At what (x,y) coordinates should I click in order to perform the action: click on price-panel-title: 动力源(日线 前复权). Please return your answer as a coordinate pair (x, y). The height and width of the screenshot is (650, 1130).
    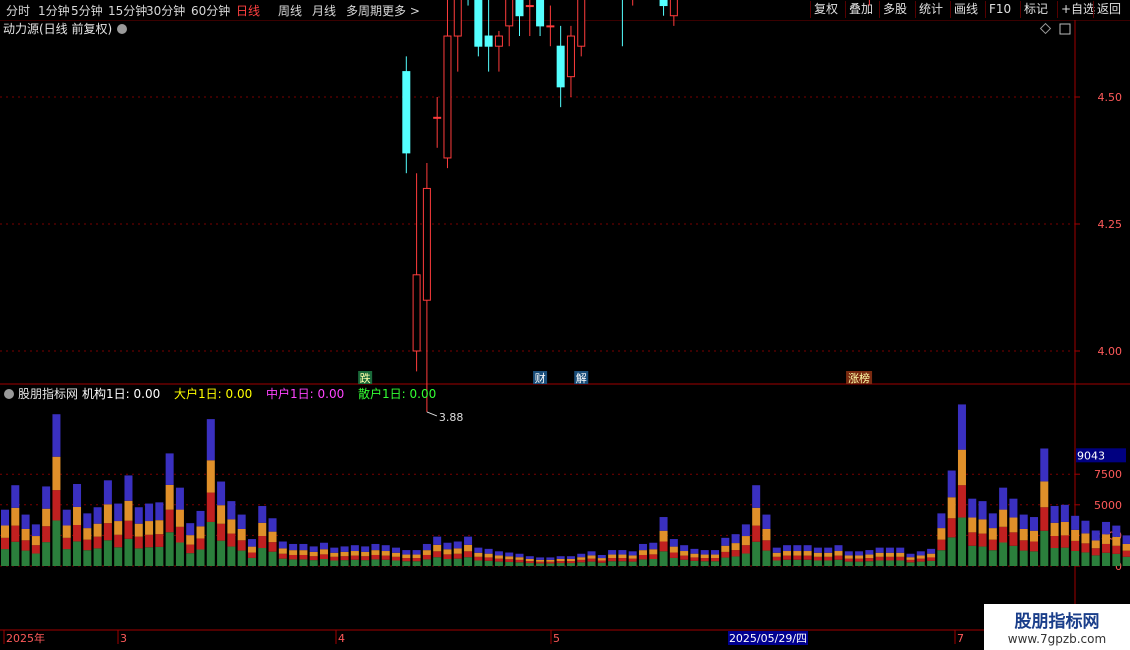
    Looking at the image, I should click on (57, 28).